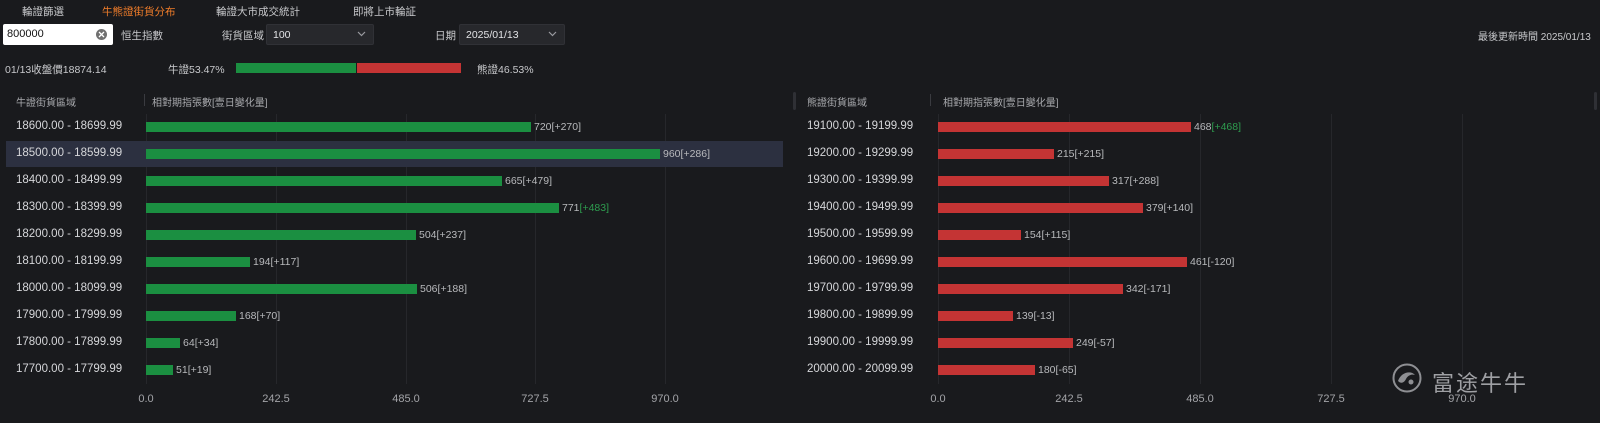  Describe the element at coordinates (394, 316) in the screenshot. I see `table-row: 17900.00 - 17999.99 168[+70]` at that location.